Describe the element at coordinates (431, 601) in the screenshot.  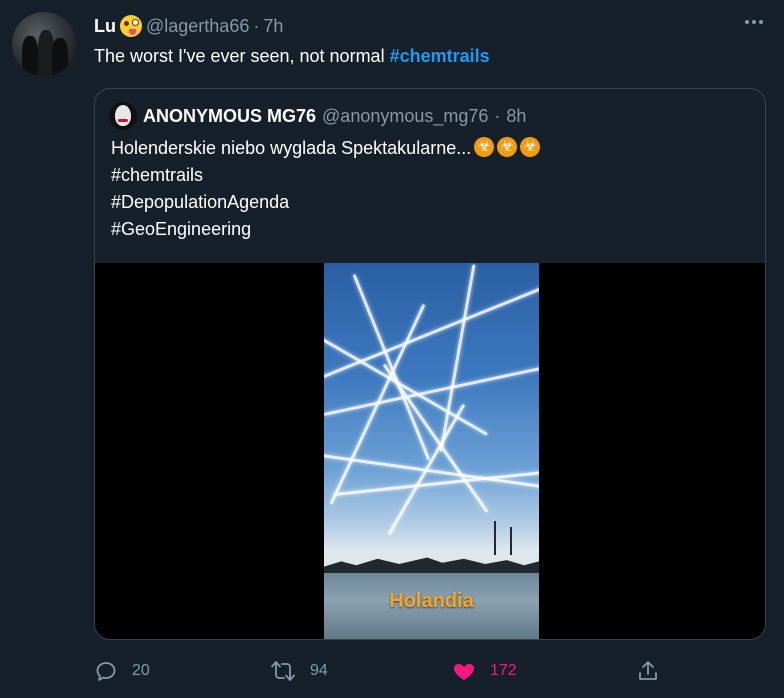
I see `video-caption: Holandia` at that location.